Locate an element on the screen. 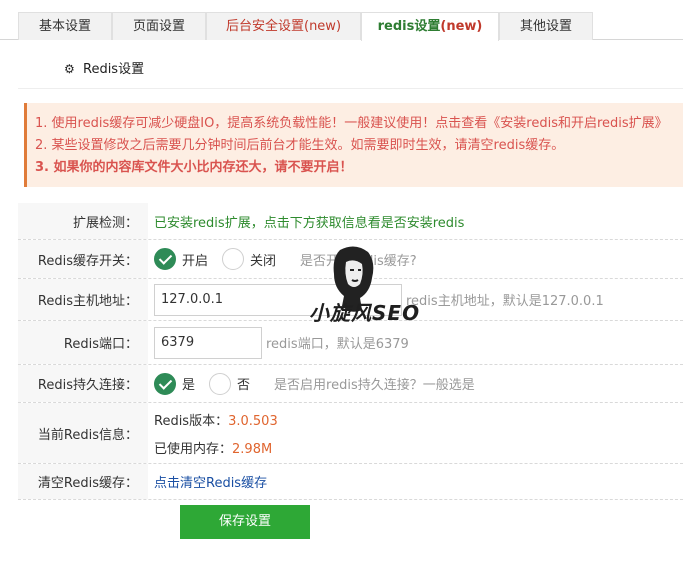 The image size is (683, 567). divider is located at coordinates (350, 88).